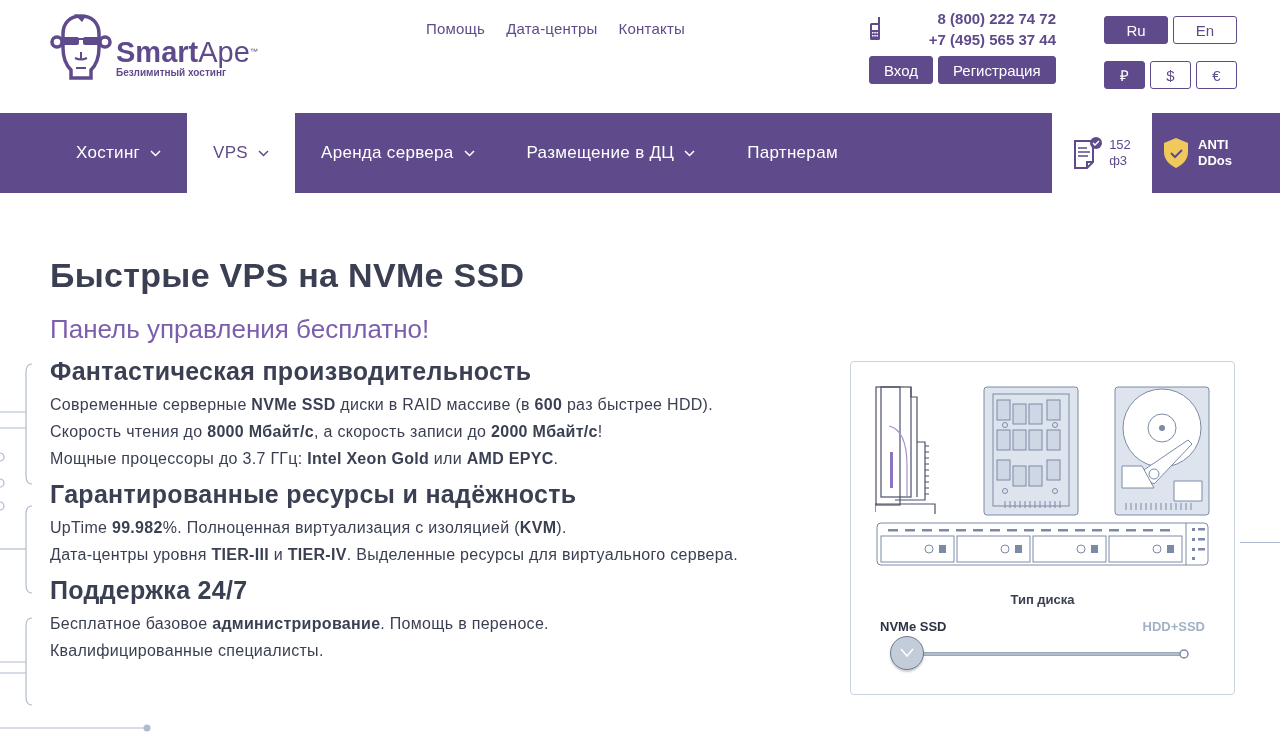 The width and height of the screenshot is (1280, 753). I want to click on language-button: Ru, so click(1136, 30).